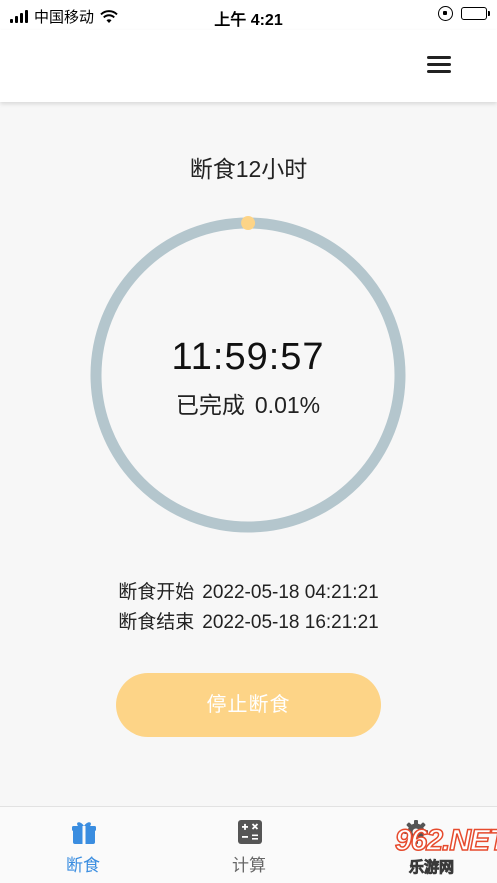 The image size is (497, 883). I want to click on plan-title: 断食12小时, so click(248, 169).